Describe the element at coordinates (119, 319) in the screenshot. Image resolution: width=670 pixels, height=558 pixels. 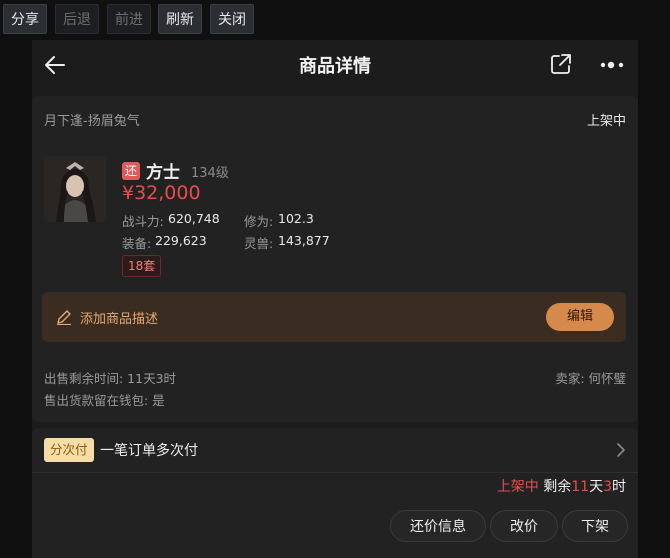
I see `add-description-label: 添加商品描述` at that location.